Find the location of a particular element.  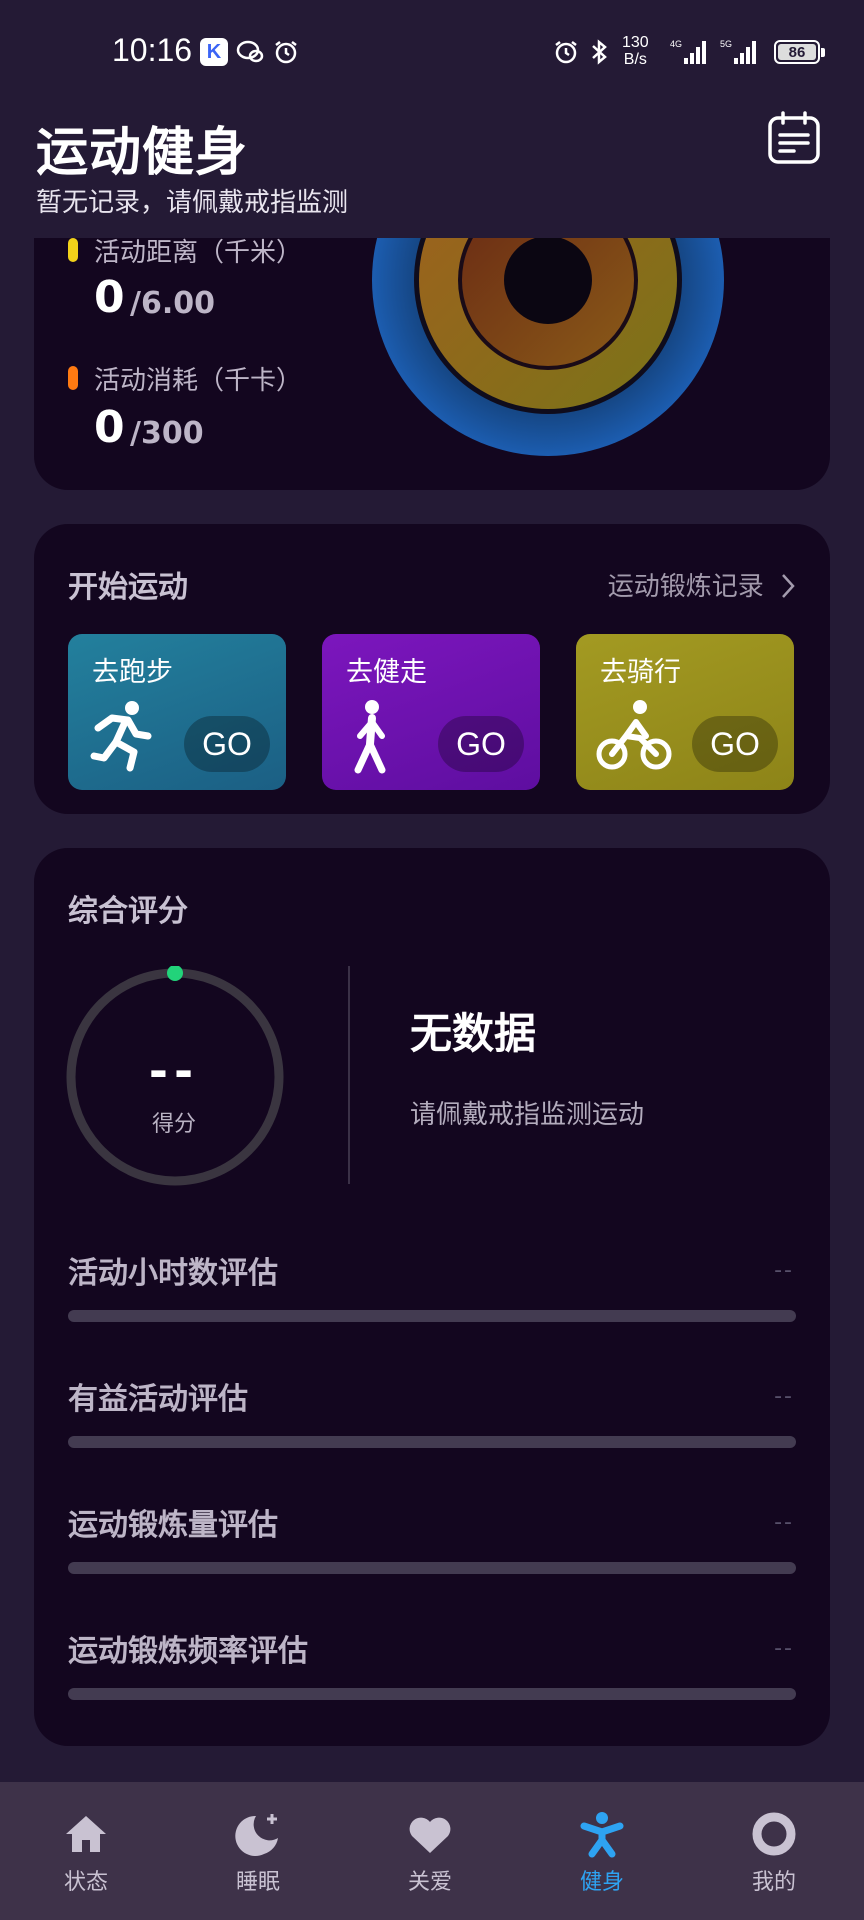

calories-value: 0 is located at coordinates (109, 427).